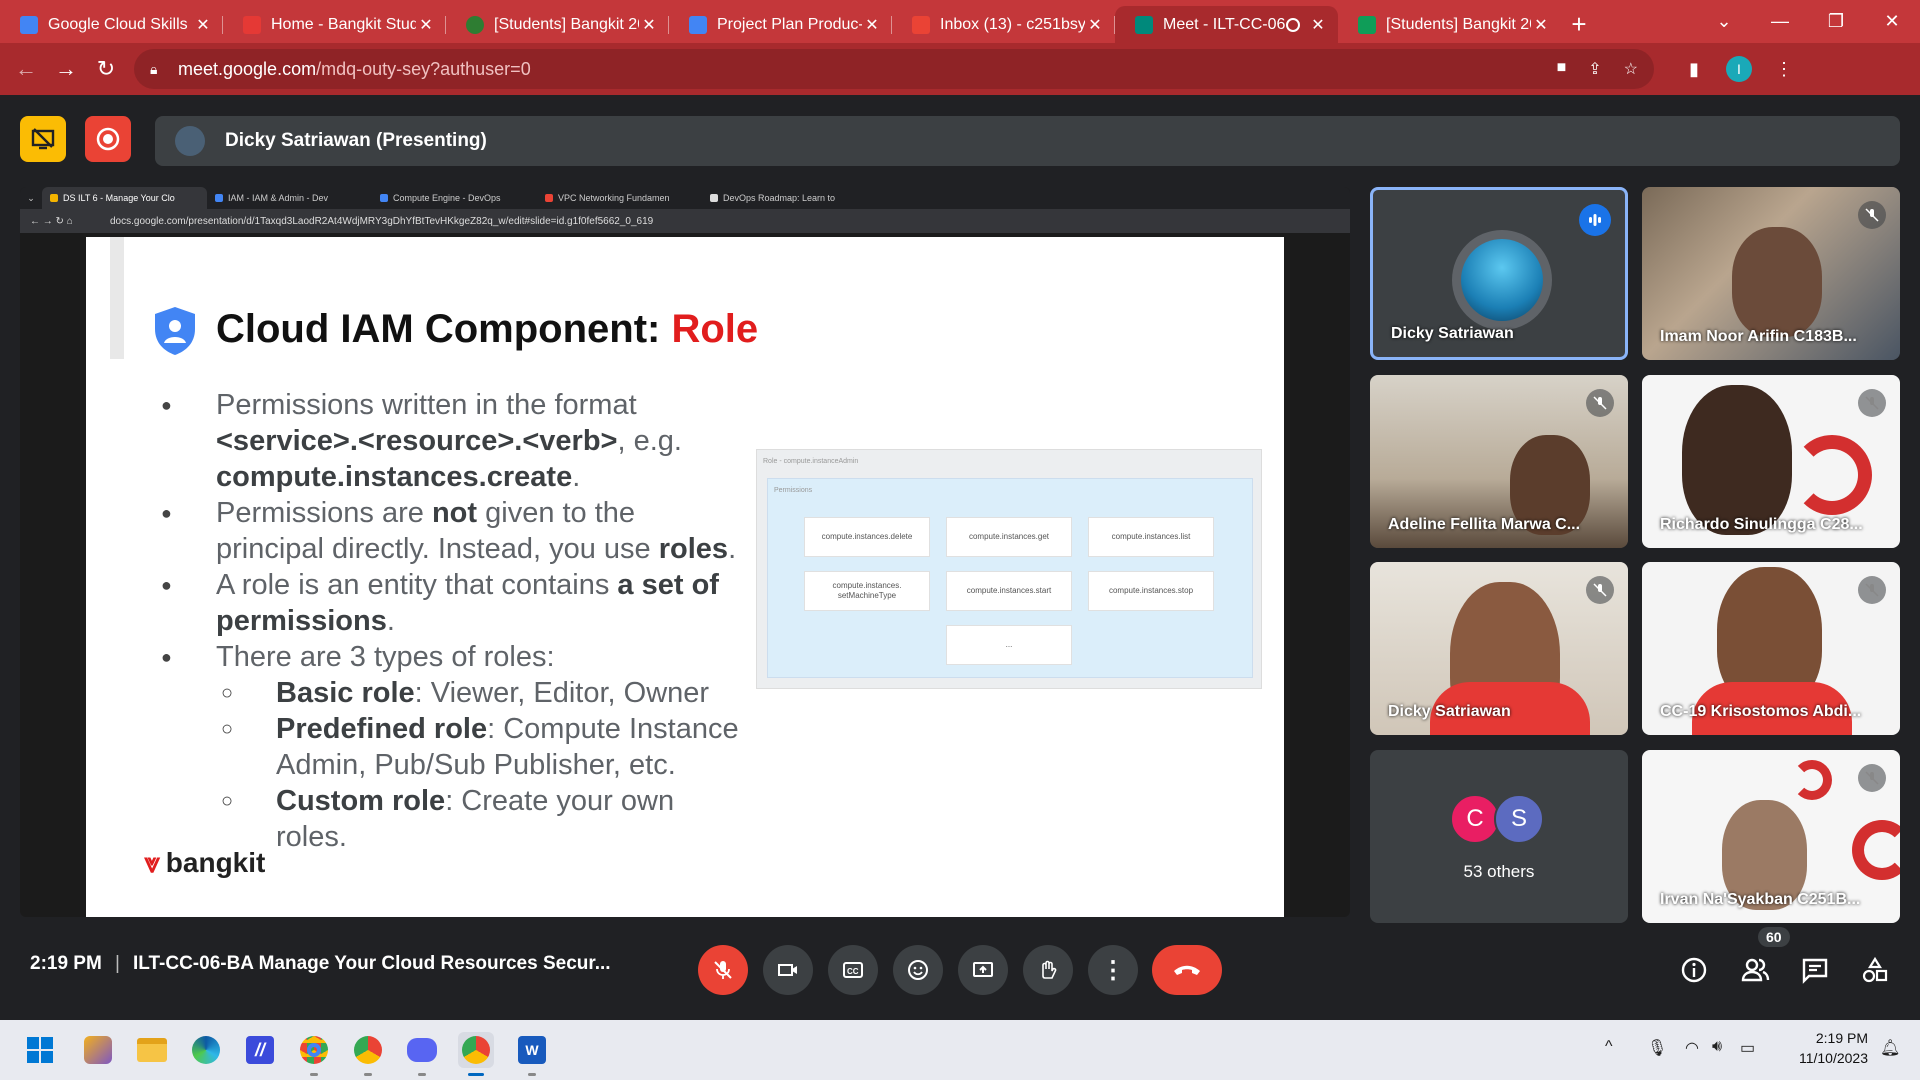  I want to click on tab-title: Google Cloud Skills B, so click(120, 24).